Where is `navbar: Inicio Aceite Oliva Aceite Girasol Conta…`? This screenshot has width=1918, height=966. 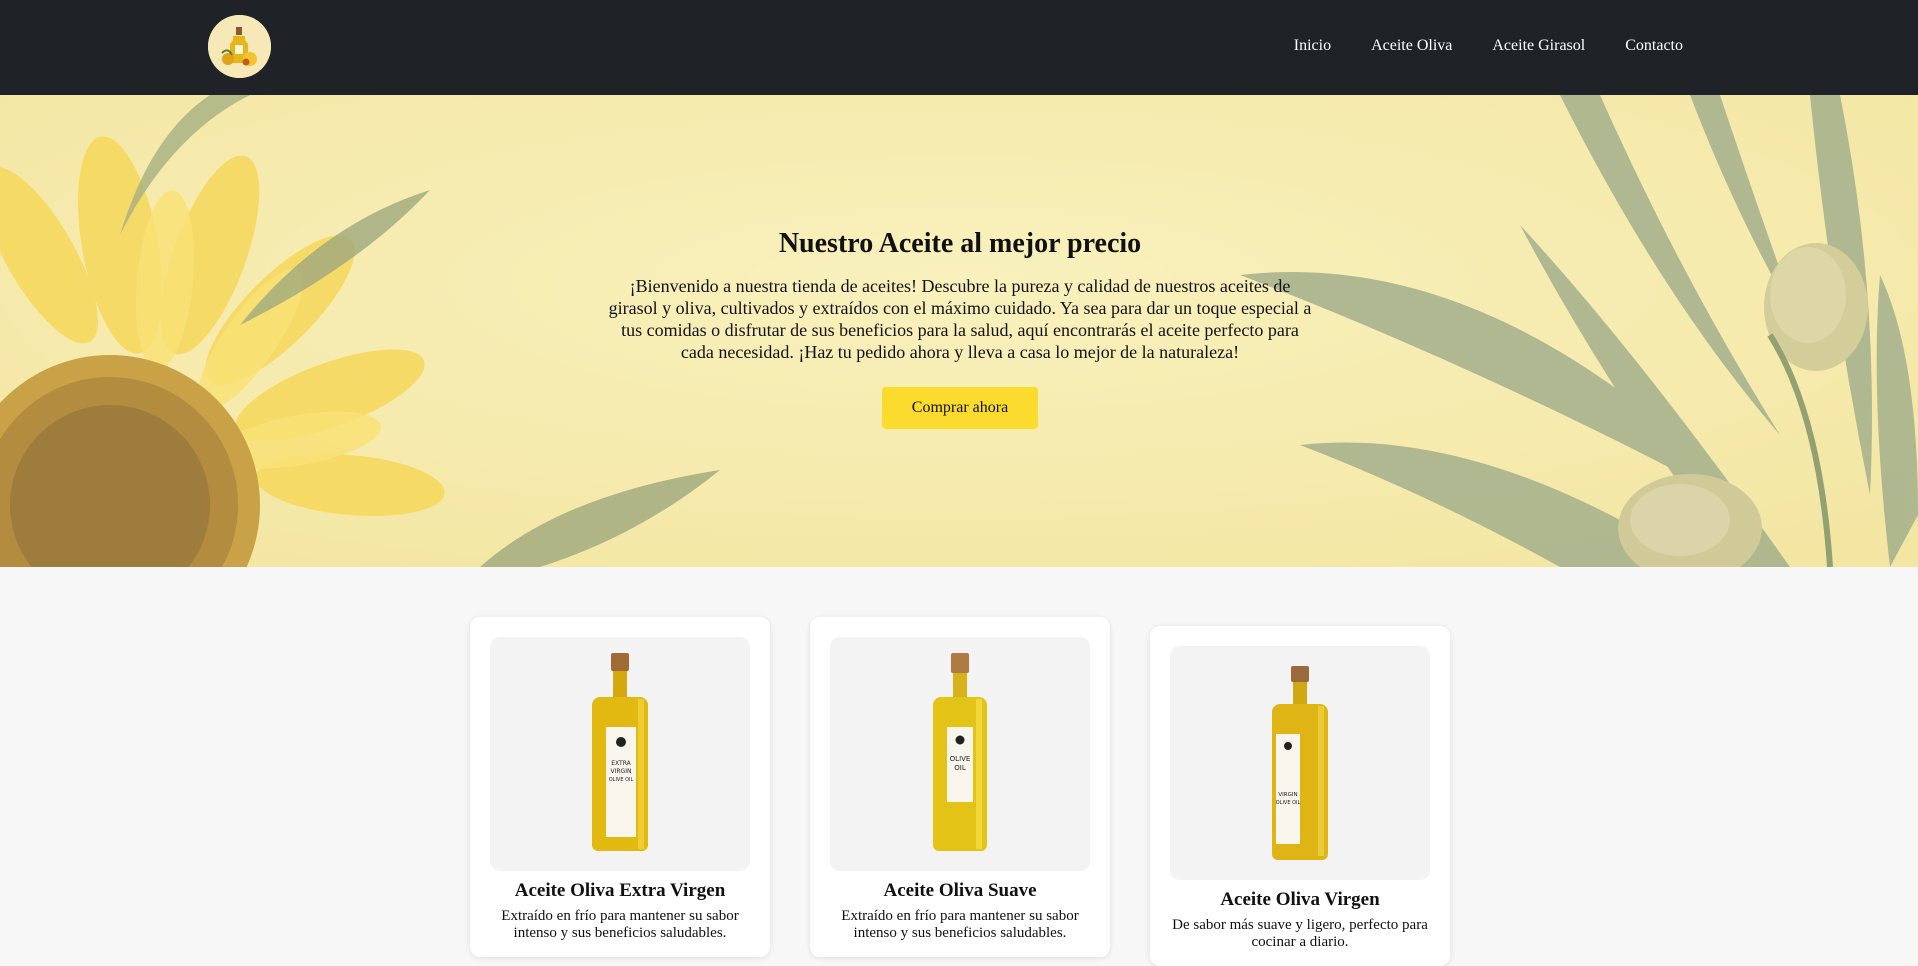 navbar: Inicio Aceite Oliva Aceite Girasol Conta… is located at coordinates (959, 47).